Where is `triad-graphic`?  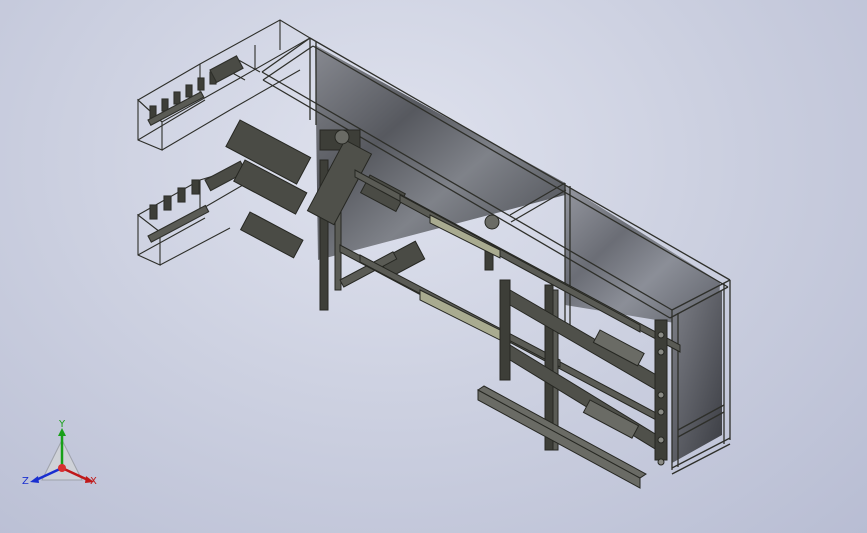 triad-graphic is located at coordinates (62, 455).